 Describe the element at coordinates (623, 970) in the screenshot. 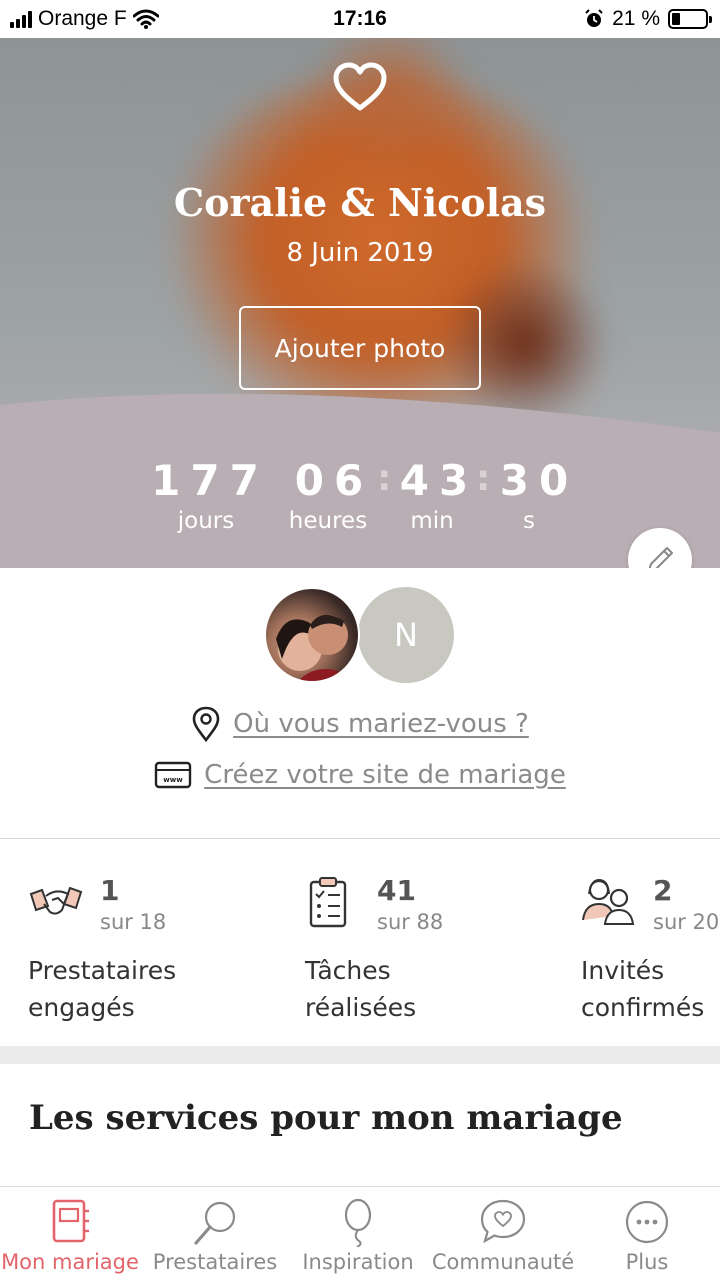

I see `stat-guests-label-line1: Invités` at that location.